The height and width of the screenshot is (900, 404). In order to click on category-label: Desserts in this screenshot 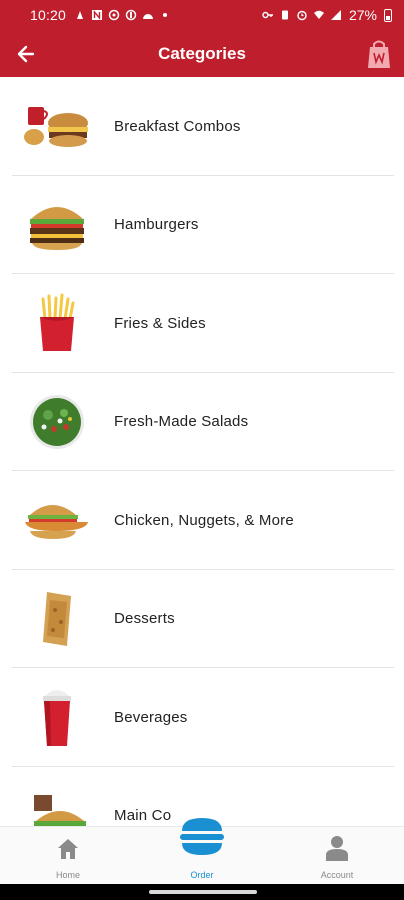, I will do `click(144, 619)`.